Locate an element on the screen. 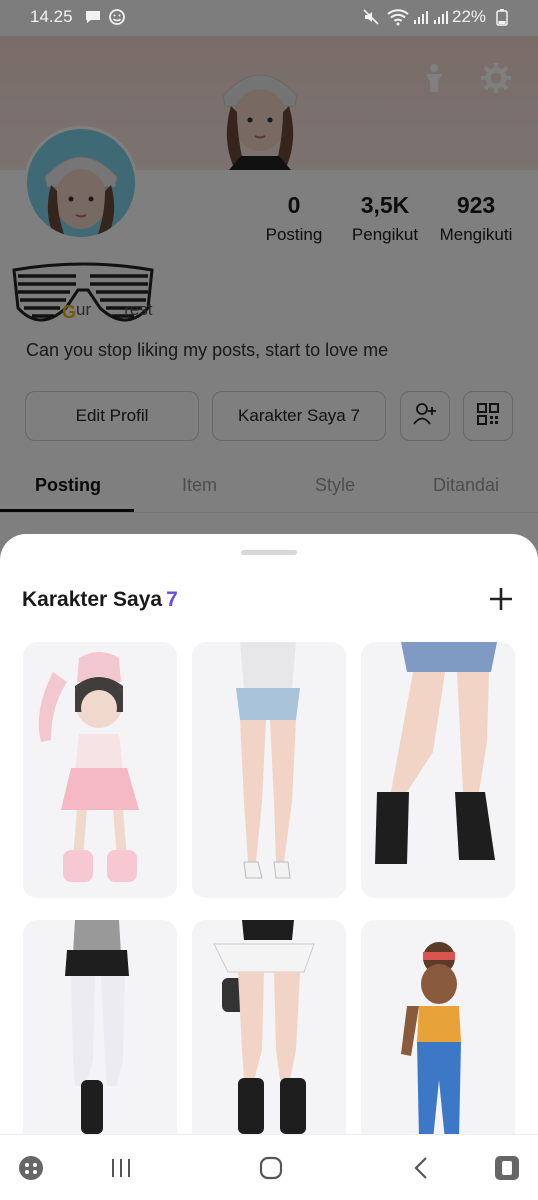 This screenshot has width=538, height=1200. character-4-image is located at coordinates (97, 1027).